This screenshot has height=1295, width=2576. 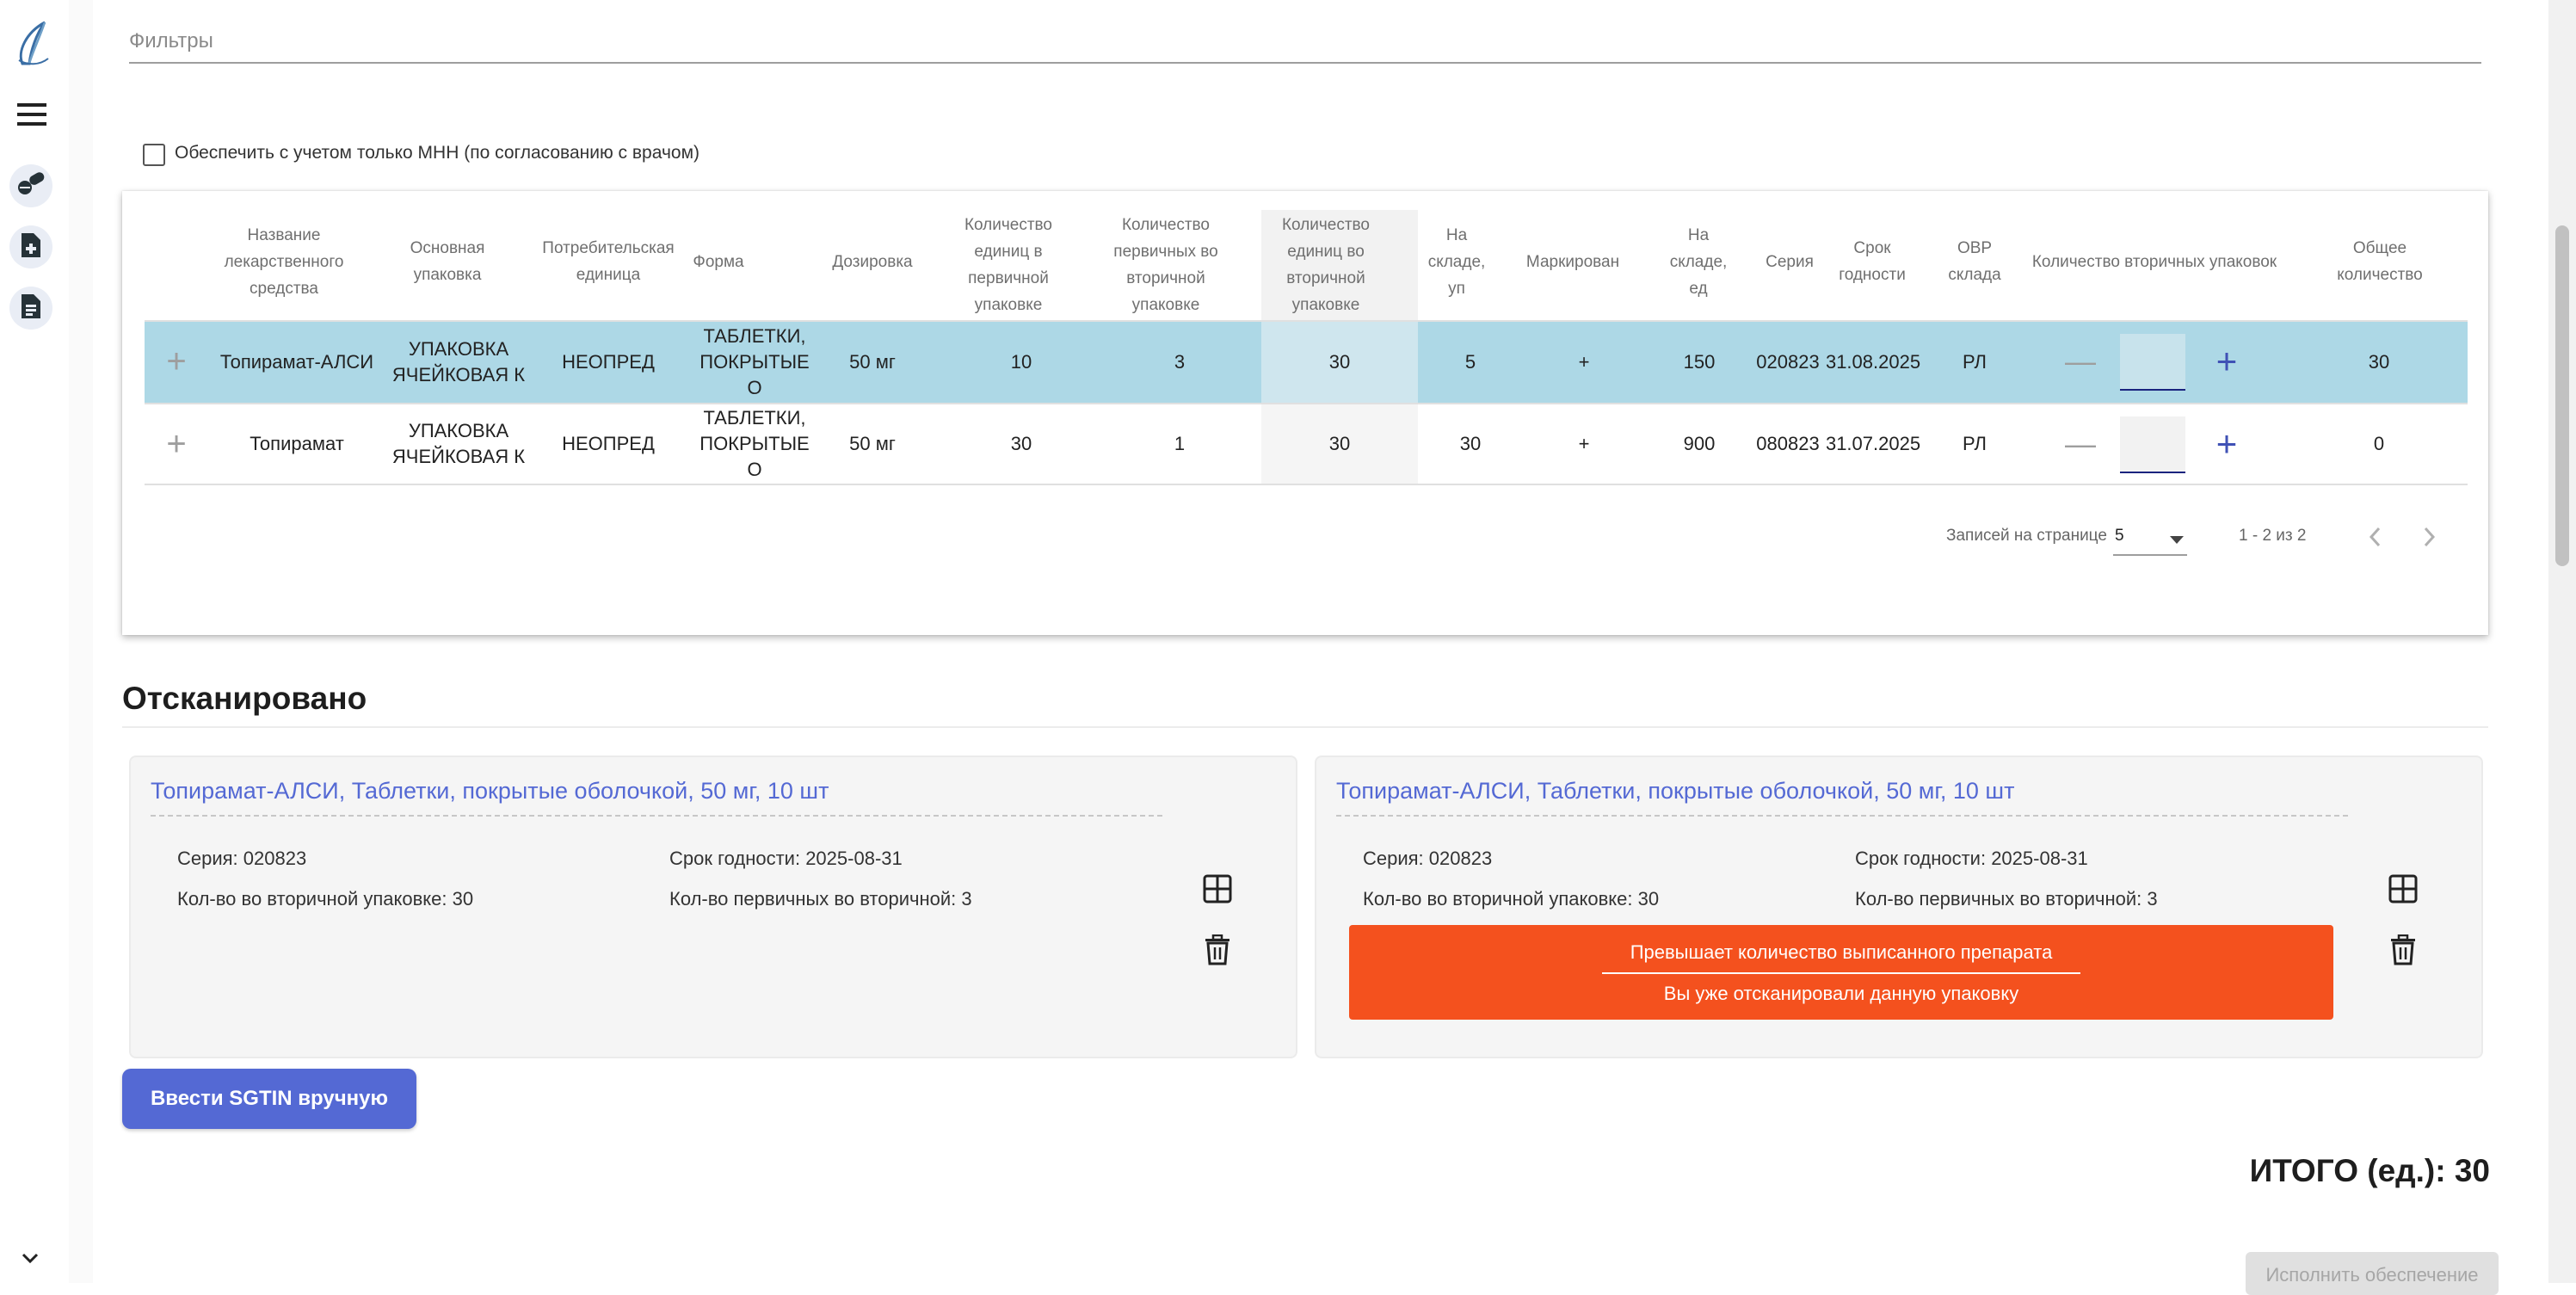 I want to click on col-header-units-in-secondary: Количество единиц во вторичной упаковке, so click(x=1326, y=265).